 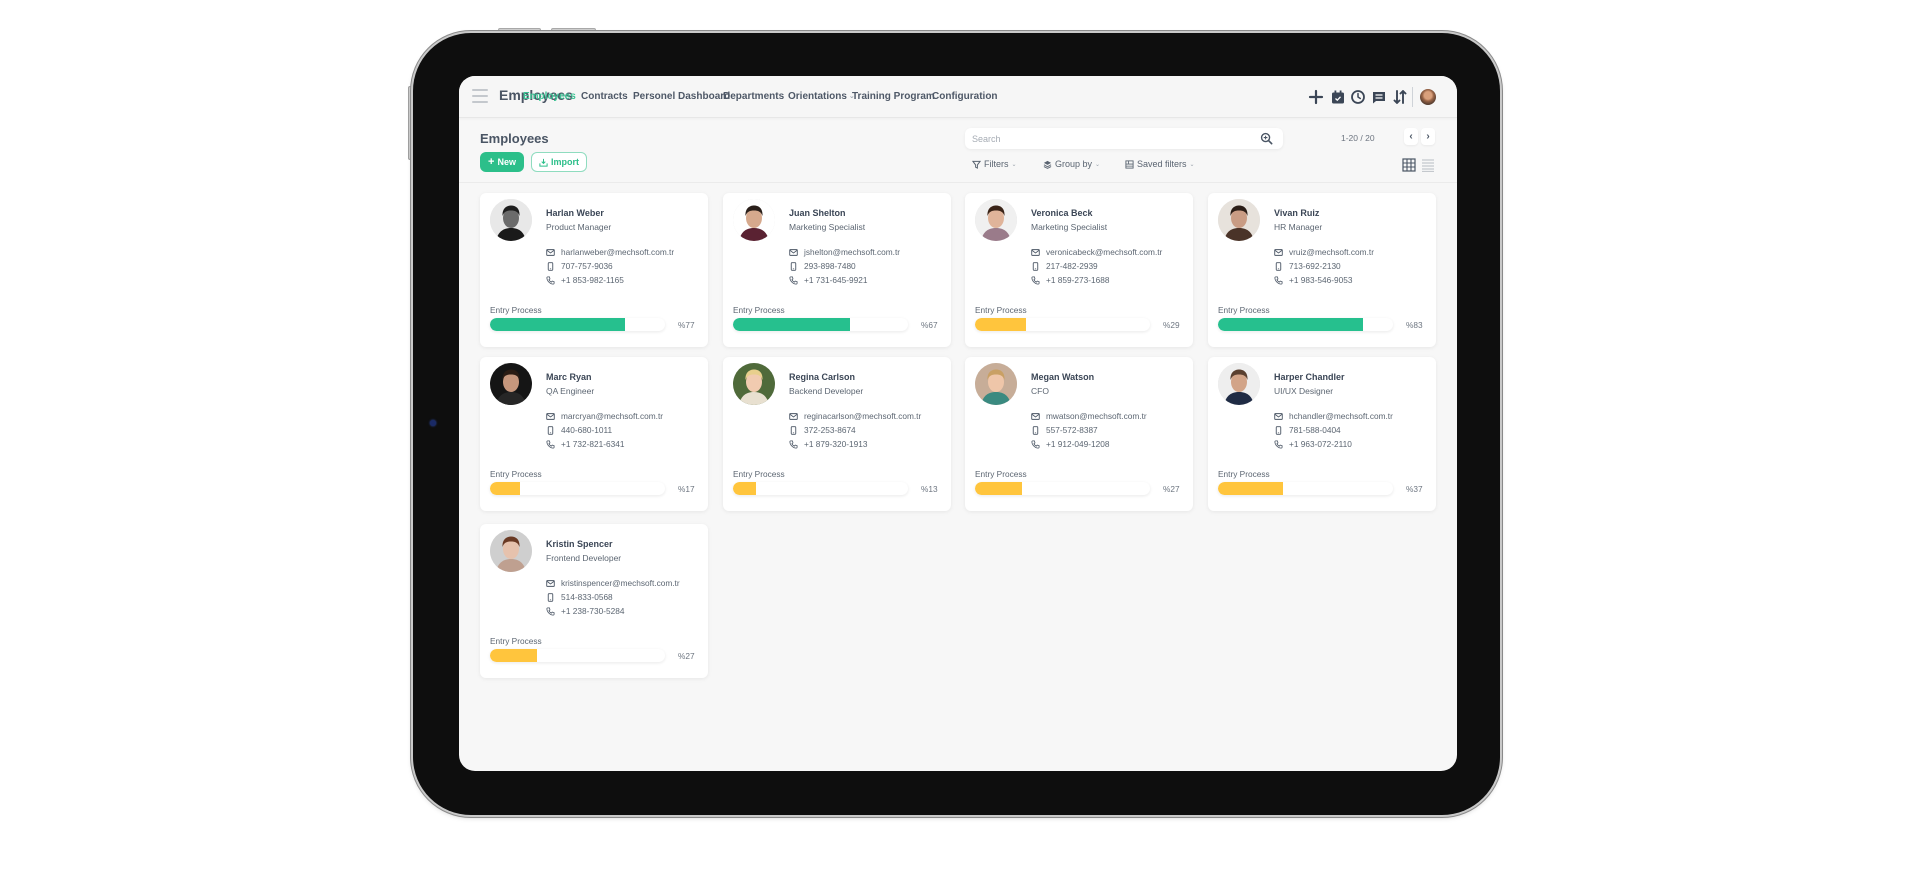 What do you see at coordinates (1072, 430) in the screenshot?
I see `mobile-text: 557-572-8387` at bounding box center [1072, 430].